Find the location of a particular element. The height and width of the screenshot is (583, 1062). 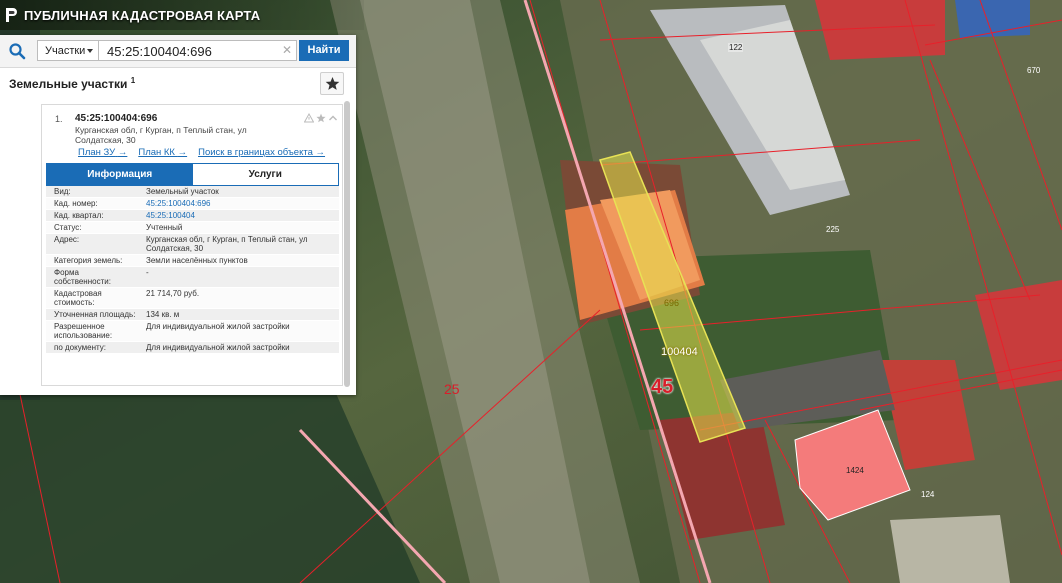

row-label: Форма собственности: is located at coordinates (82, 277).